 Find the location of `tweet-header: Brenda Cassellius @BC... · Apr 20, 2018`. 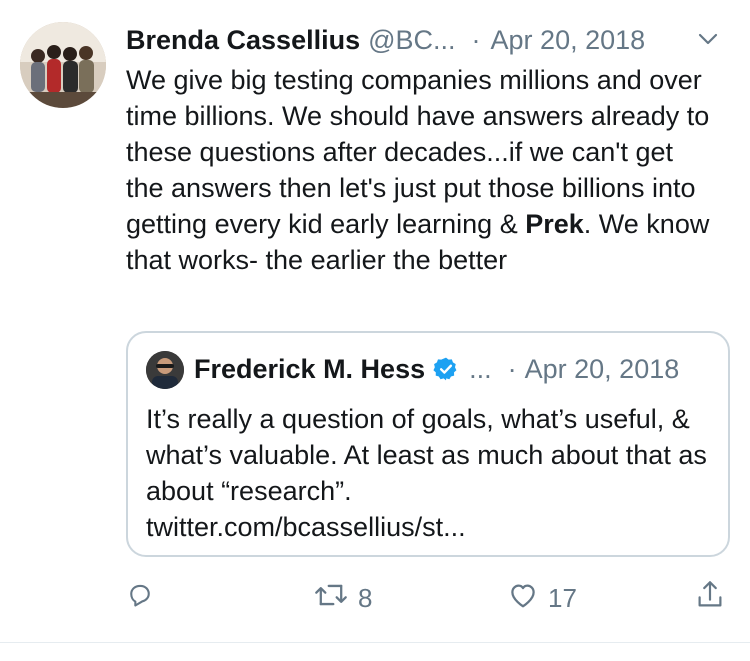

tweet-header: Brenda Cassellius @BC... · Apr 20, 2018 is located at coordinates (433, 40).